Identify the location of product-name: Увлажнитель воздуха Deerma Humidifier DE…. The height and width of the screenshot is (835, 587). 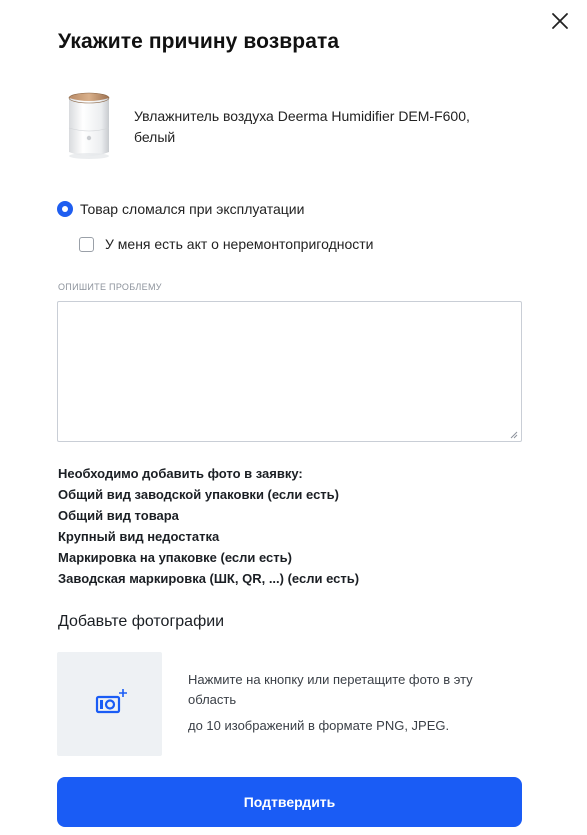
(302, 126).